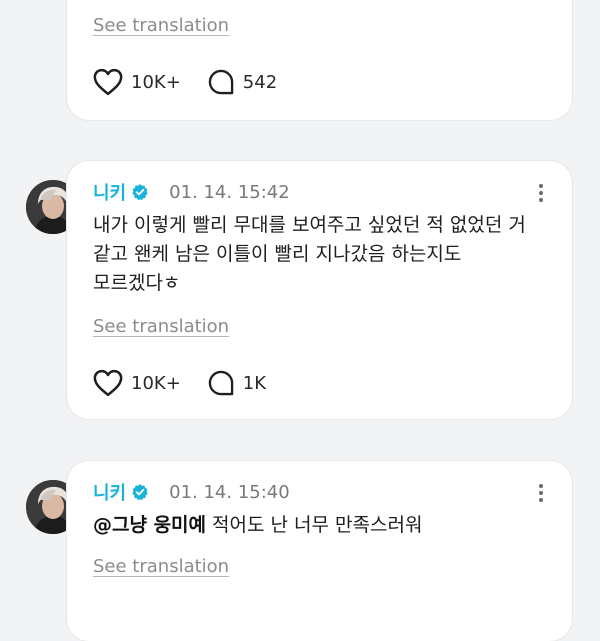  Describe the element at coordinates (229, 492) in the screenshot. I see `timestamp: 01. 14. 15:40` at that location.